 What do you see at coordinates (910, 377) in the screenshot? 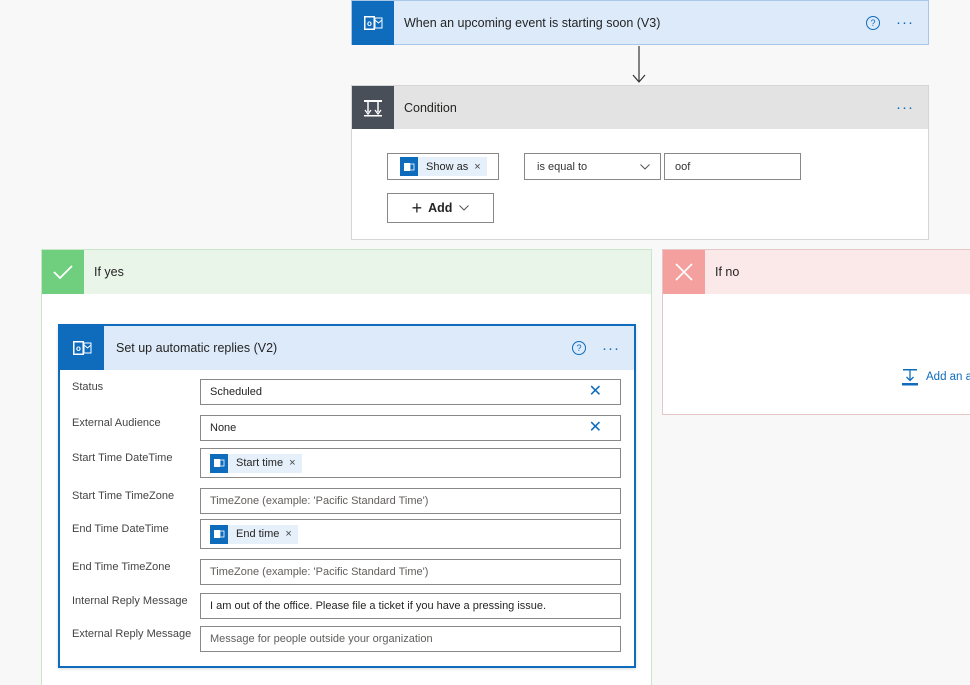
I see `add-action-icon` at bounding box center [910, 377].